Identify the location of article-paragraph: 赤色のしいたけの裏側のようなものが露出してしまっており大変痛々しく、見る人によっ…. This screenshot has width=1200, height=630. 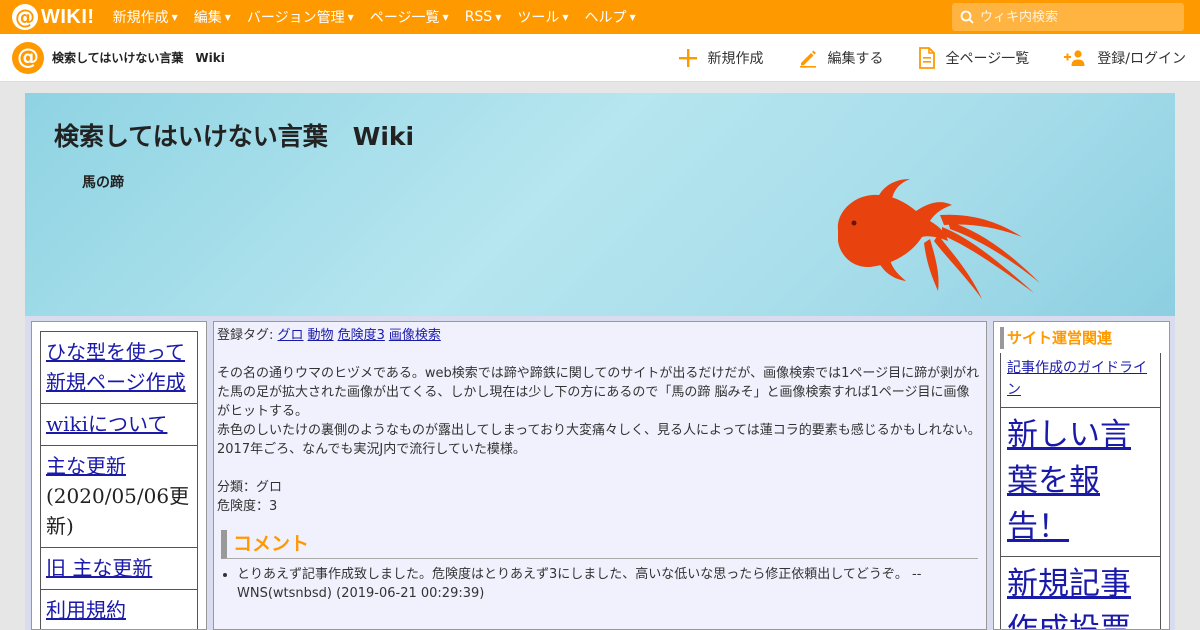
(599, 430).